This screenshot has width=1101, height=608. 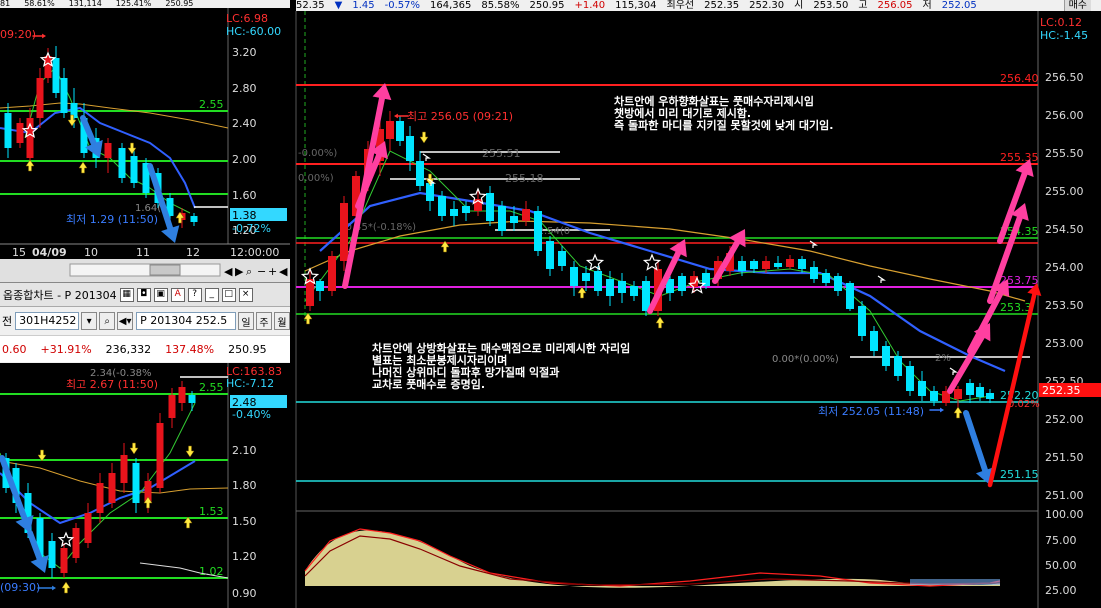 I want to click on buy-button: 매수, so click(x=1077, y=5).